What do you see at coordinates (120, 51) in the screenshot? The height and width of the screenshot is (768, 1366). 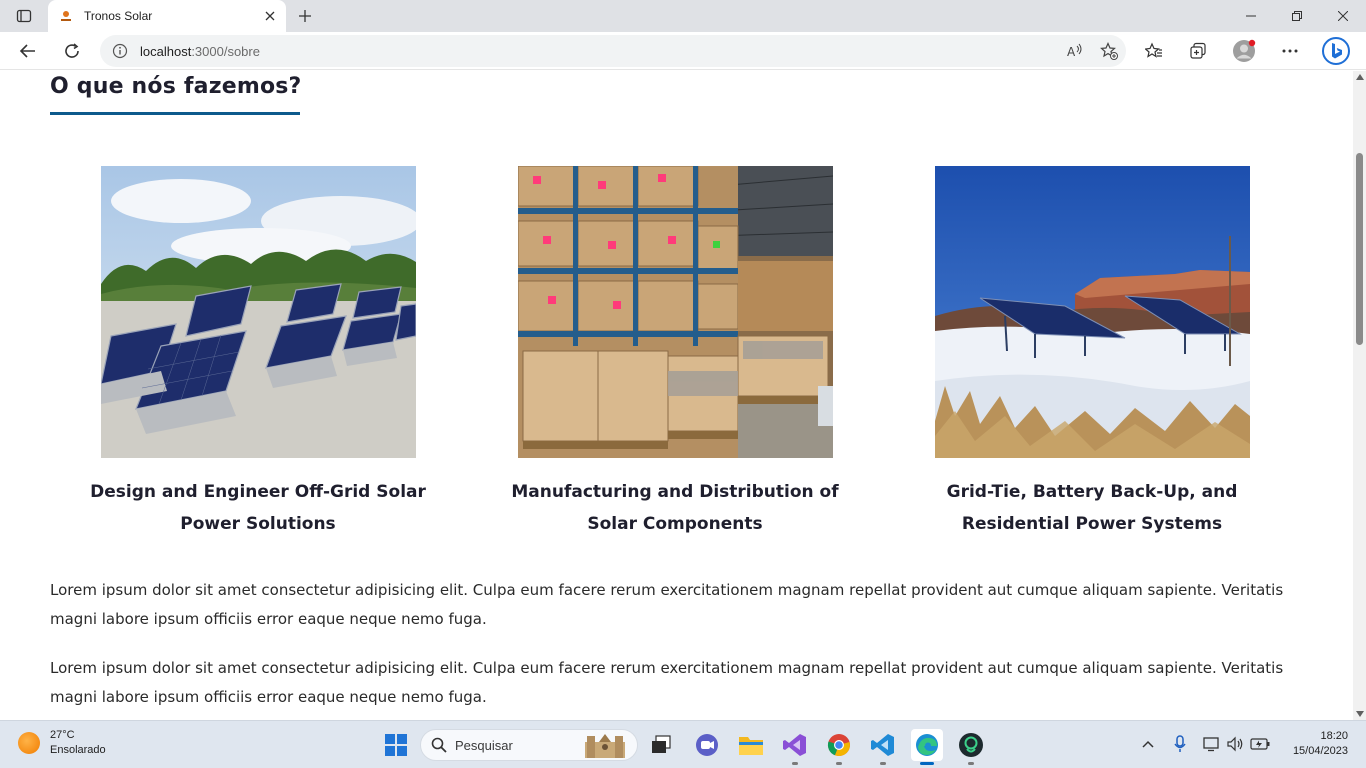 I see `site-info-icon` at bounding box center [120, 51].